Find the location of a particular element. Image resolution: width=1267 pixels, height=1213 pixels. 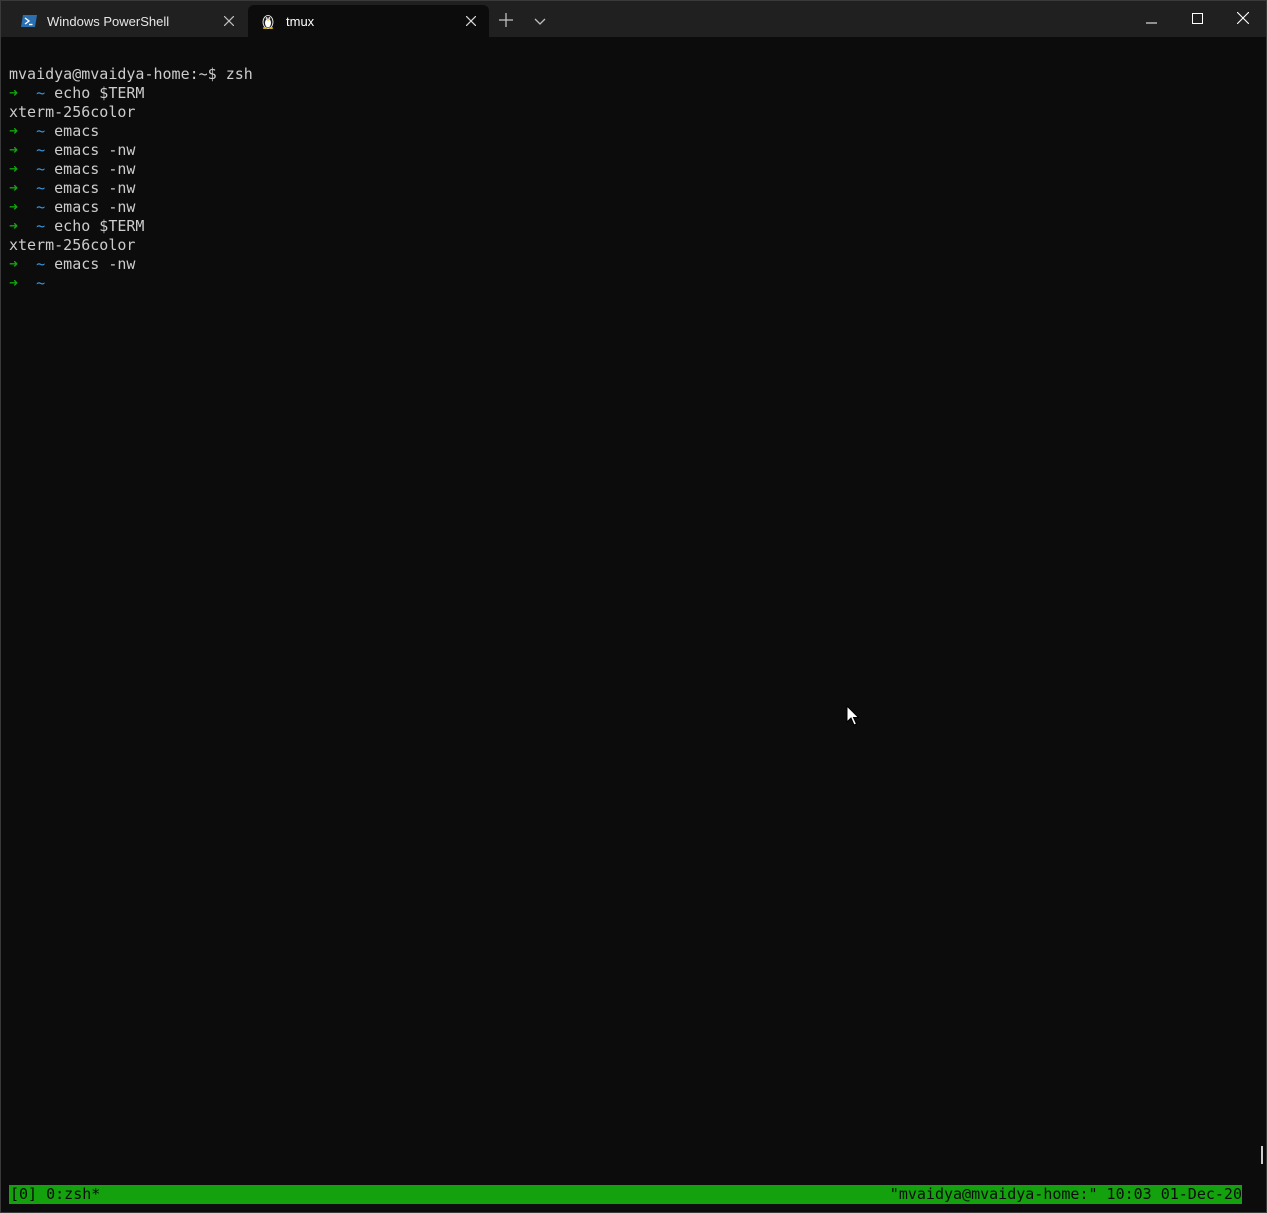

chevron-down-icon is located at coordinates (540, 21).